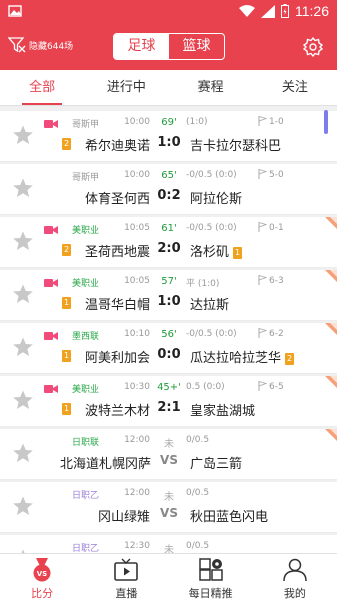 The height and width of the screenshot is (600, 337). I want to click on home-team: 阿美利加会, so click(117, 358).